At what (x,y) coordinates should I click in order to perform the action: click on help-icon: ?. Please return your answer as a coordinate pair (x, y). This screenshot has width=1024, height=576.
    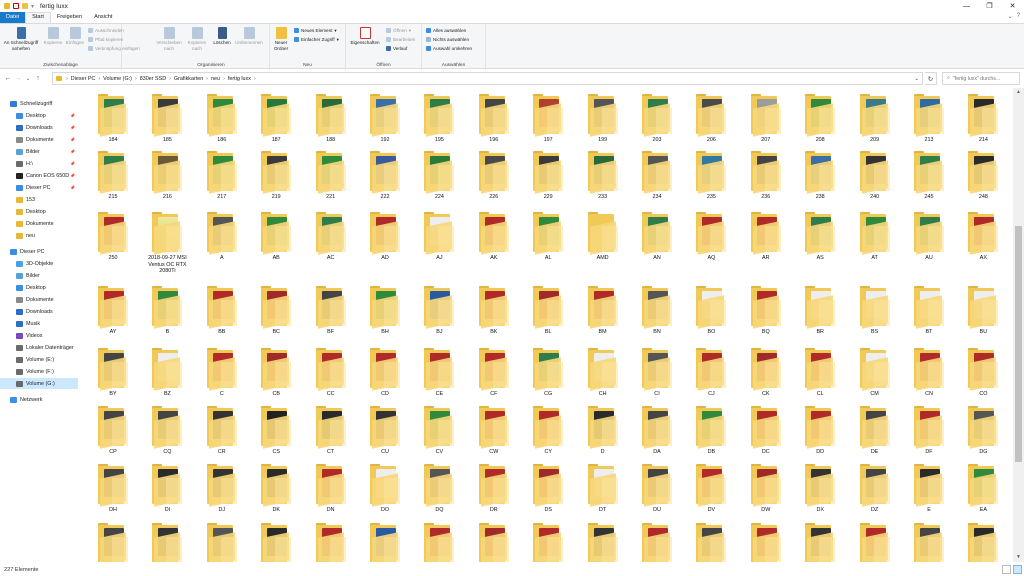
    Looking at the image, I should click on (1018, 16).